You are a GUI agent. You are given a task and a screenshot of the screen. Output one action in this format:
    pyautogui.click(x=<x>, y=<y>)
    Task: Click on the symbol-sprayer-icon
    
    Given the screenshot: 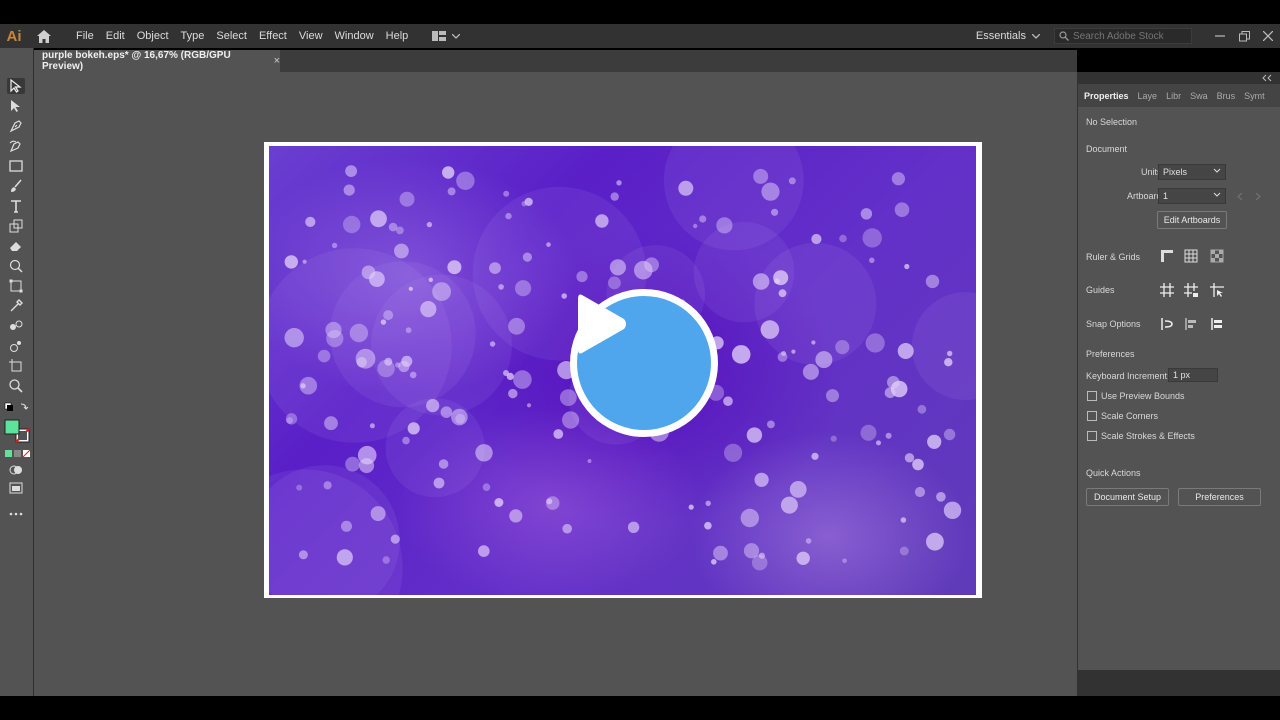 What is the action you would take?
    pyautogui.click(x=15, y=346)
    